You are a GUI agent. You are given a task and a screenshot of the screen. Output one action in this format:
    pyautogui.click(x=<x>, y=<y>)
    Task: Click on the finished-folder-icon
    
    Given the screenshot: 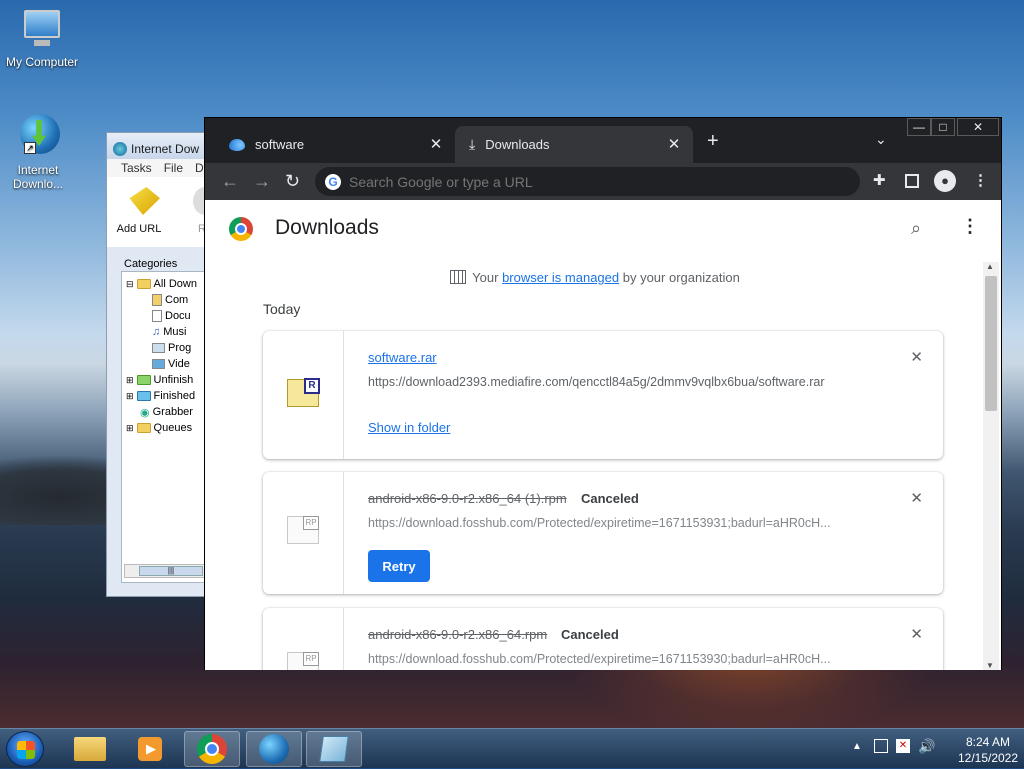 What is the action you would take?
    pyautogui.click(x=143, y=396)
    